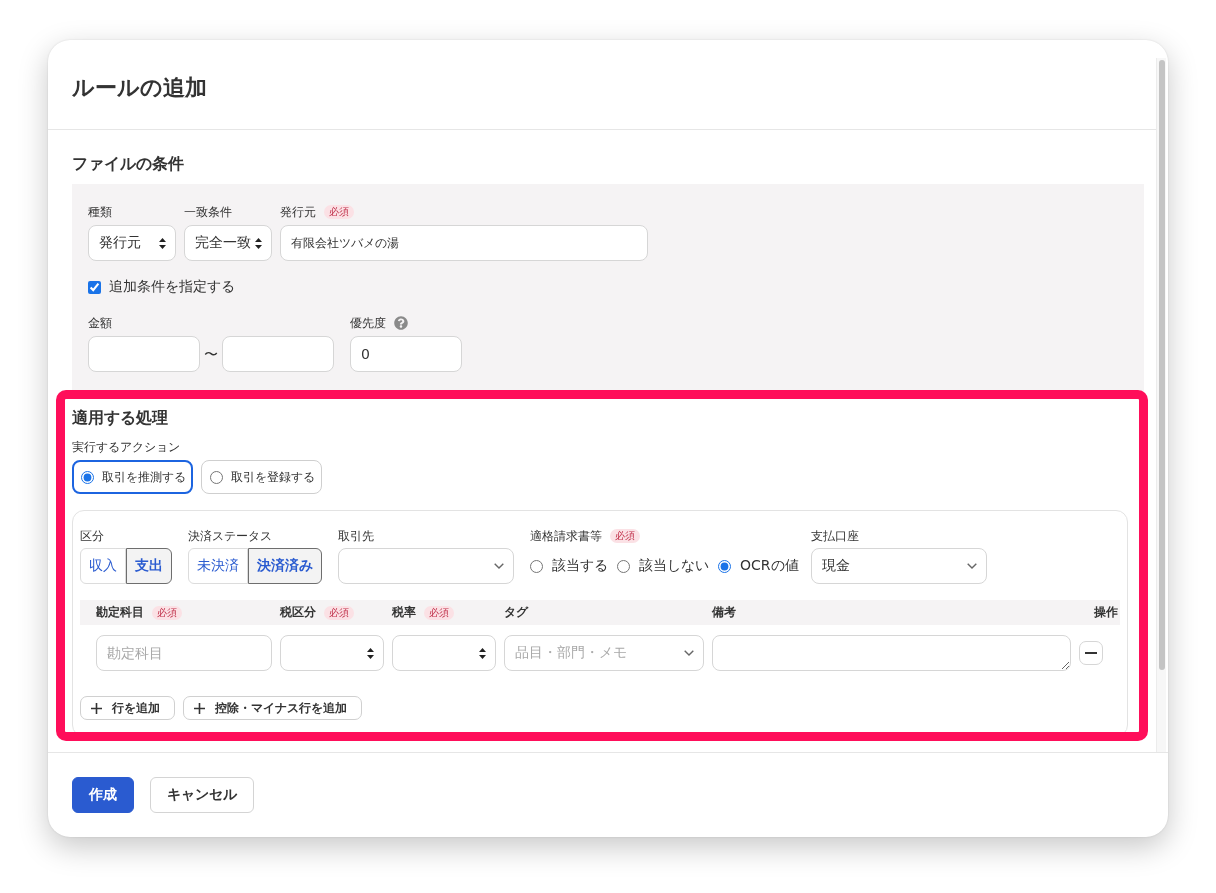 Image resolution: width=1216 pixels, height=893 pixels. Describe the element at coordinates (298, 212) in the screenshot. I see `field-label: 発行元` at that location.